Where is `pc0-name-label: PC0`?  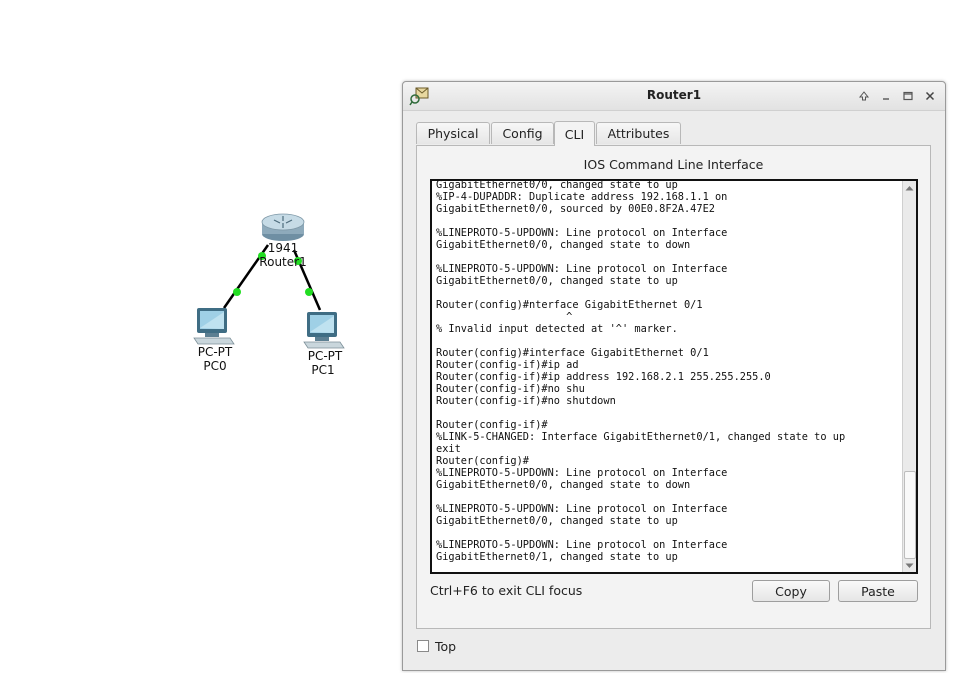 pc0-name-label: PC0 is located at coordinates (215, 366).